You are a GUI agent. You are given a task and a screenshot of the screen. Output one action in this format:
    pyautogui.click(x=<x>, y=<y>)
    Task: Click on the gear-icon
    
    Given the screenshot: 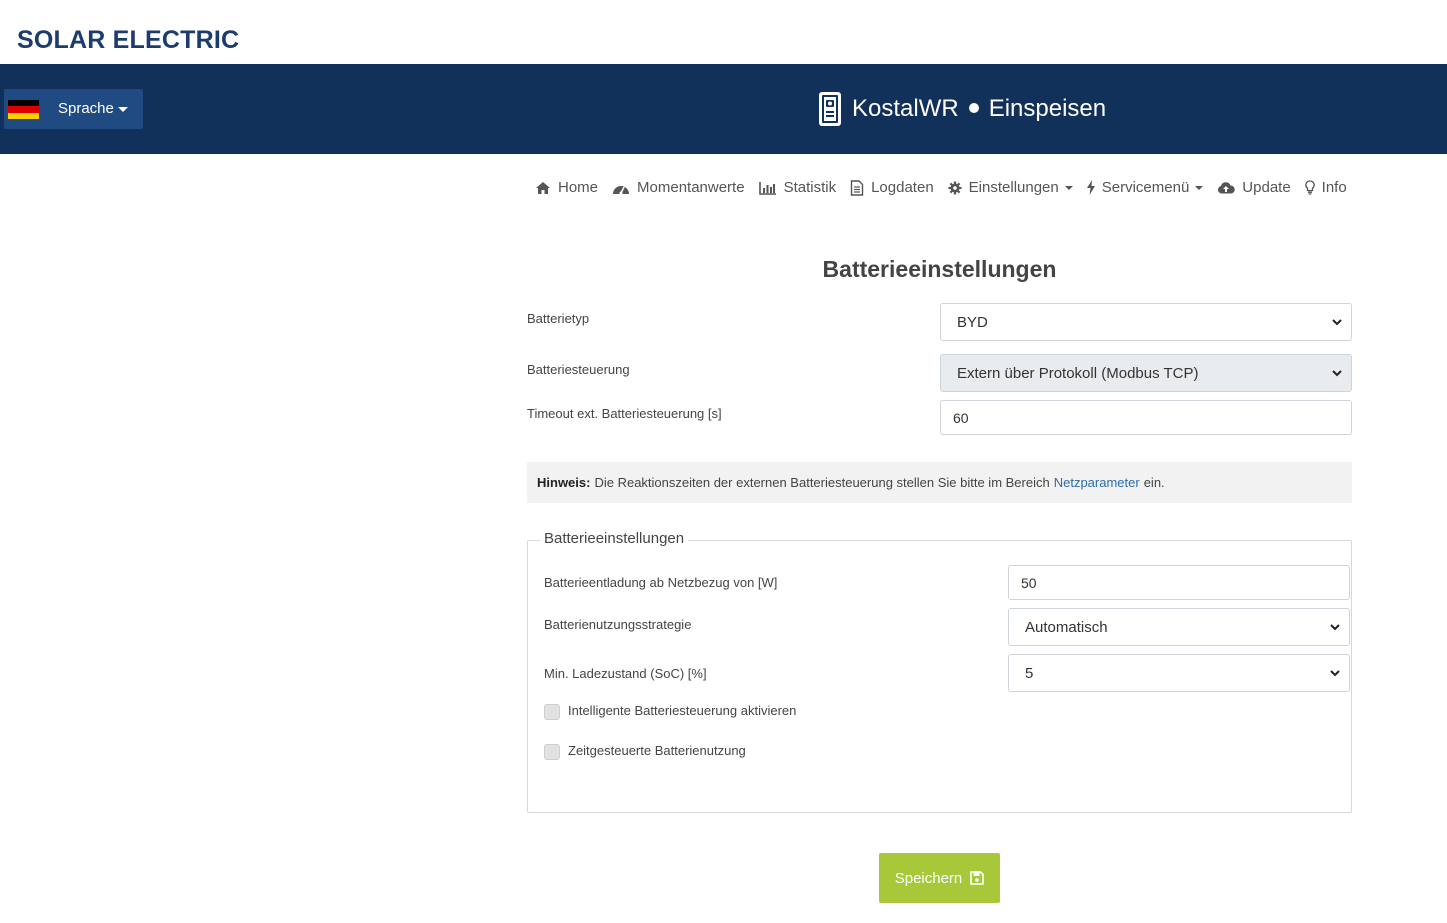 What is the action you would take?
    pyautogui.click(x=955, y=187)
    